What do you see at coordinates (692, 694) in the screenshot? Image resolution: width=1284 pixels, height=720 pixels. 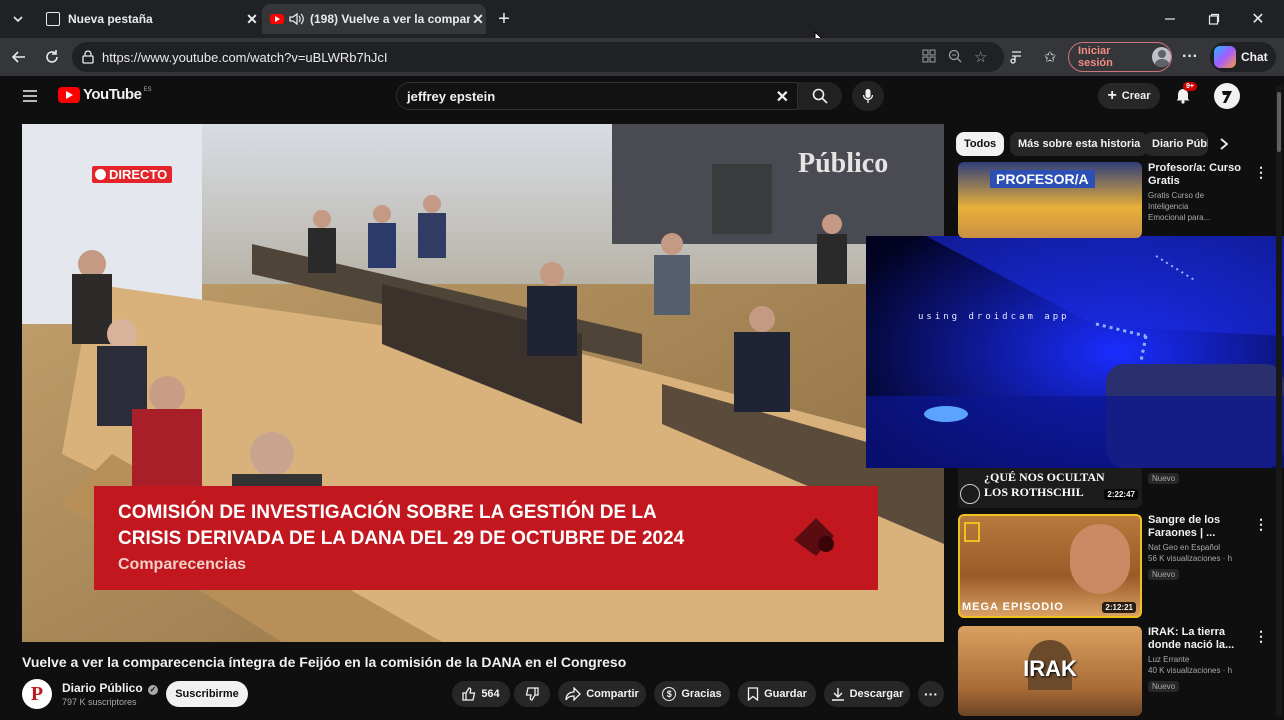 I see `thanks-button: $ Gracias` at bounding box center [692, 694].